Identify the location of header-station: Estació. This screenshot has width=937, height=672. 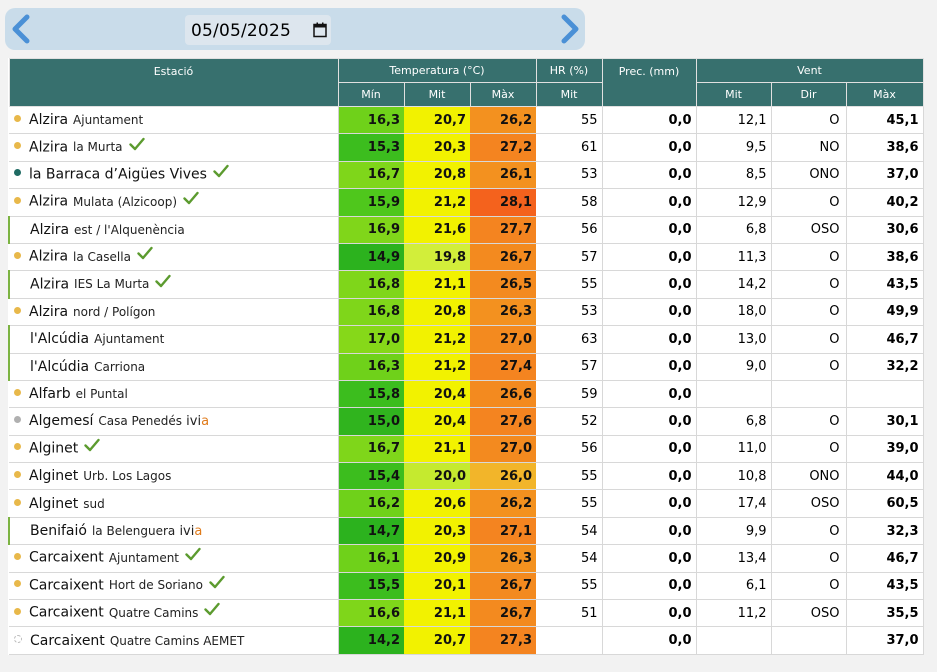
(173, 82).